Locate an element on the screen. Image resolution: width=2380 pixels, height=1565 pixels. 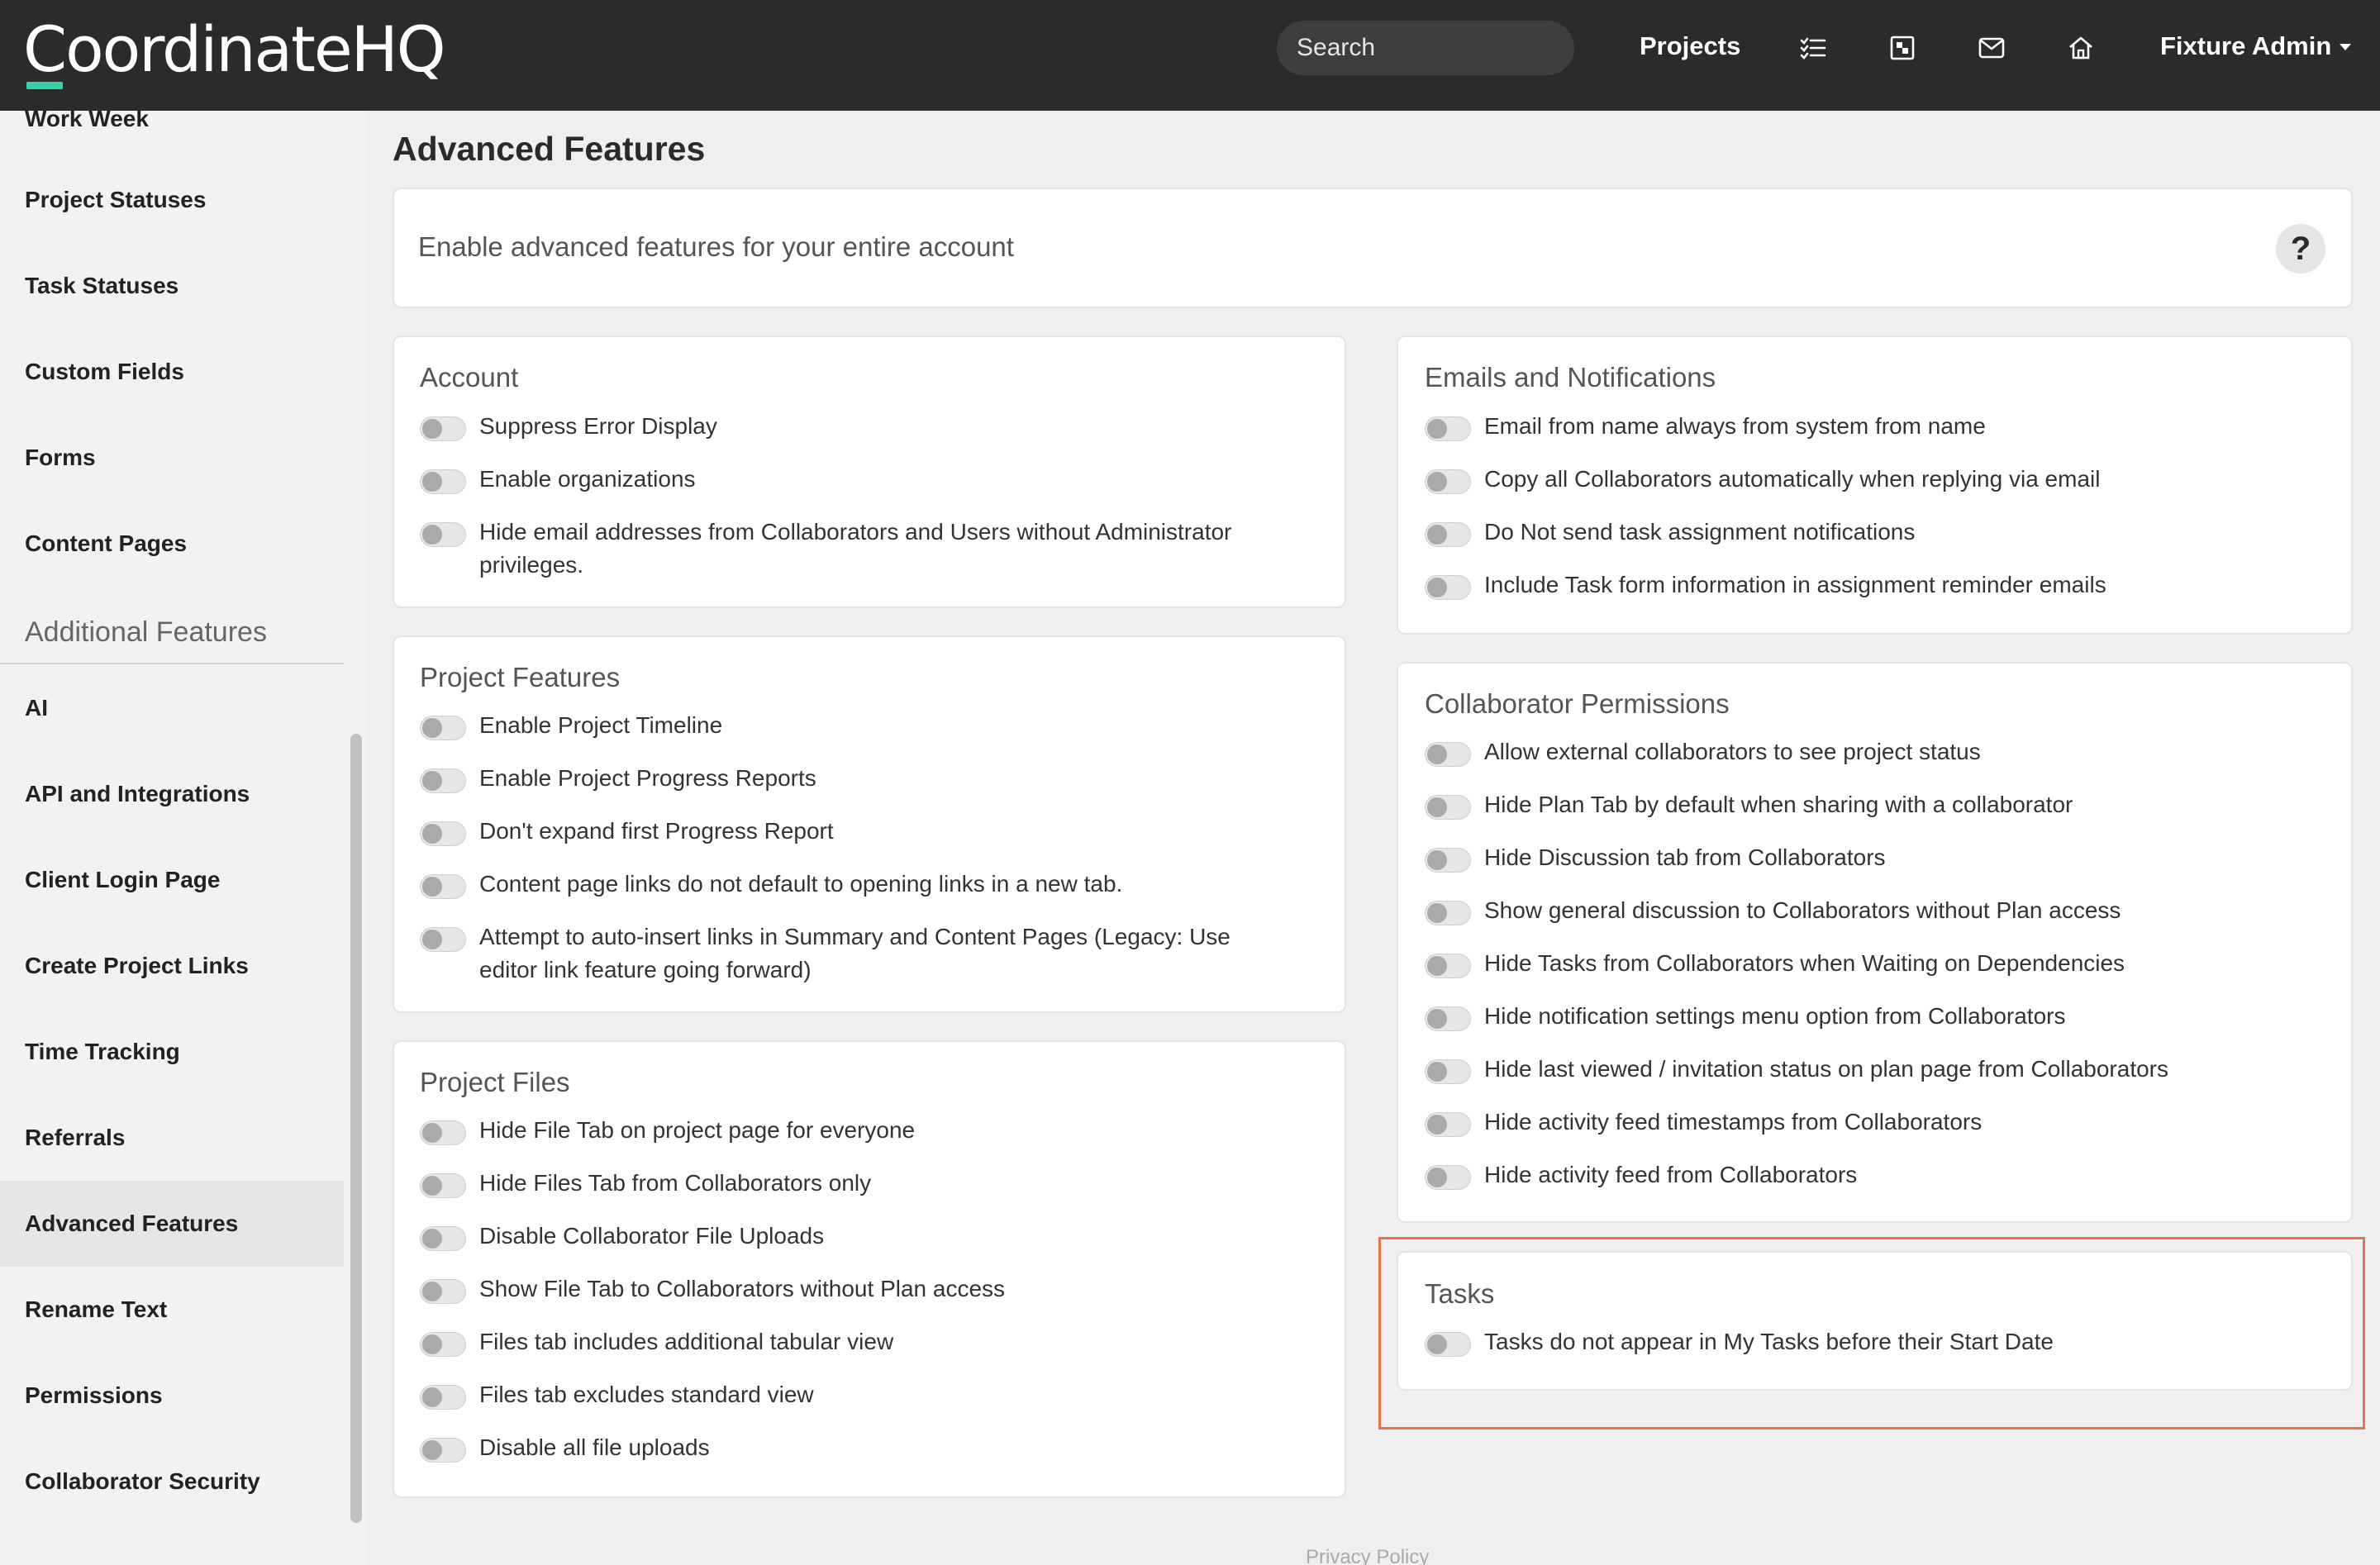
sidebar-item-work-week: Work Week is located at coordinates (172, 136).